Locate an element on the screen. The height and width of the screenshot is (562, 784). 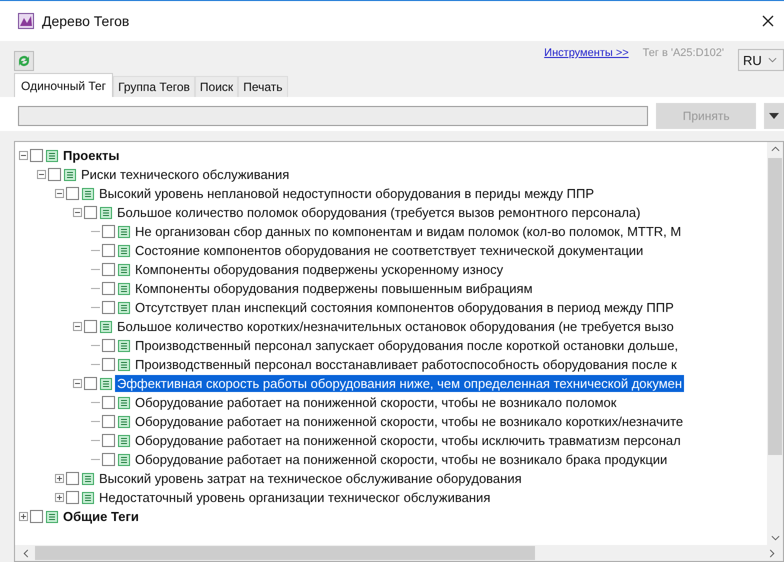
tree-item: Производственный персонал восстанавливает работоспособность оборудования после к is located at coordinates (406, 364).